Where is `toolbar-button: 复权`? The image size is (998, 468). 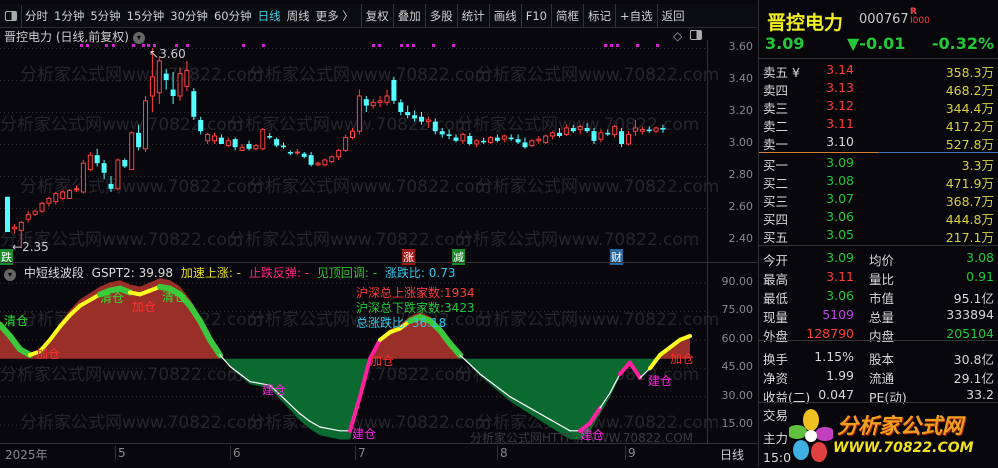
toolbar-button: 复权 is located at coordinates (376, 16).